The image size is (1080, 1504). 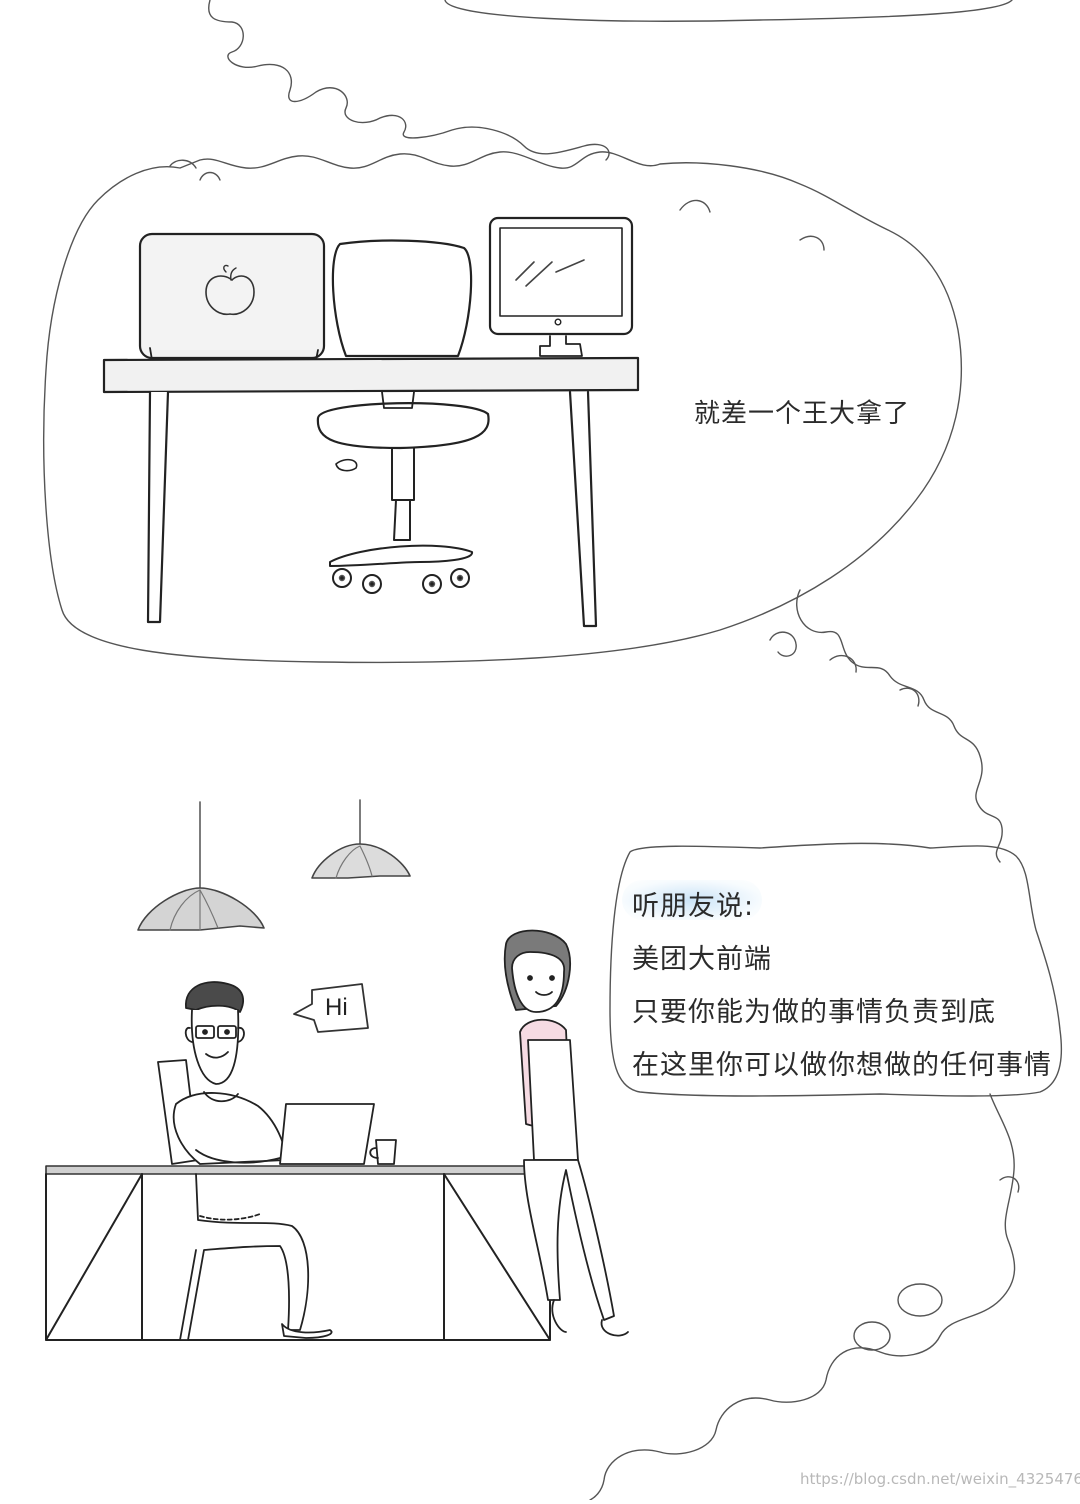 I want to click on desk-top, so click(x=371, y=375).